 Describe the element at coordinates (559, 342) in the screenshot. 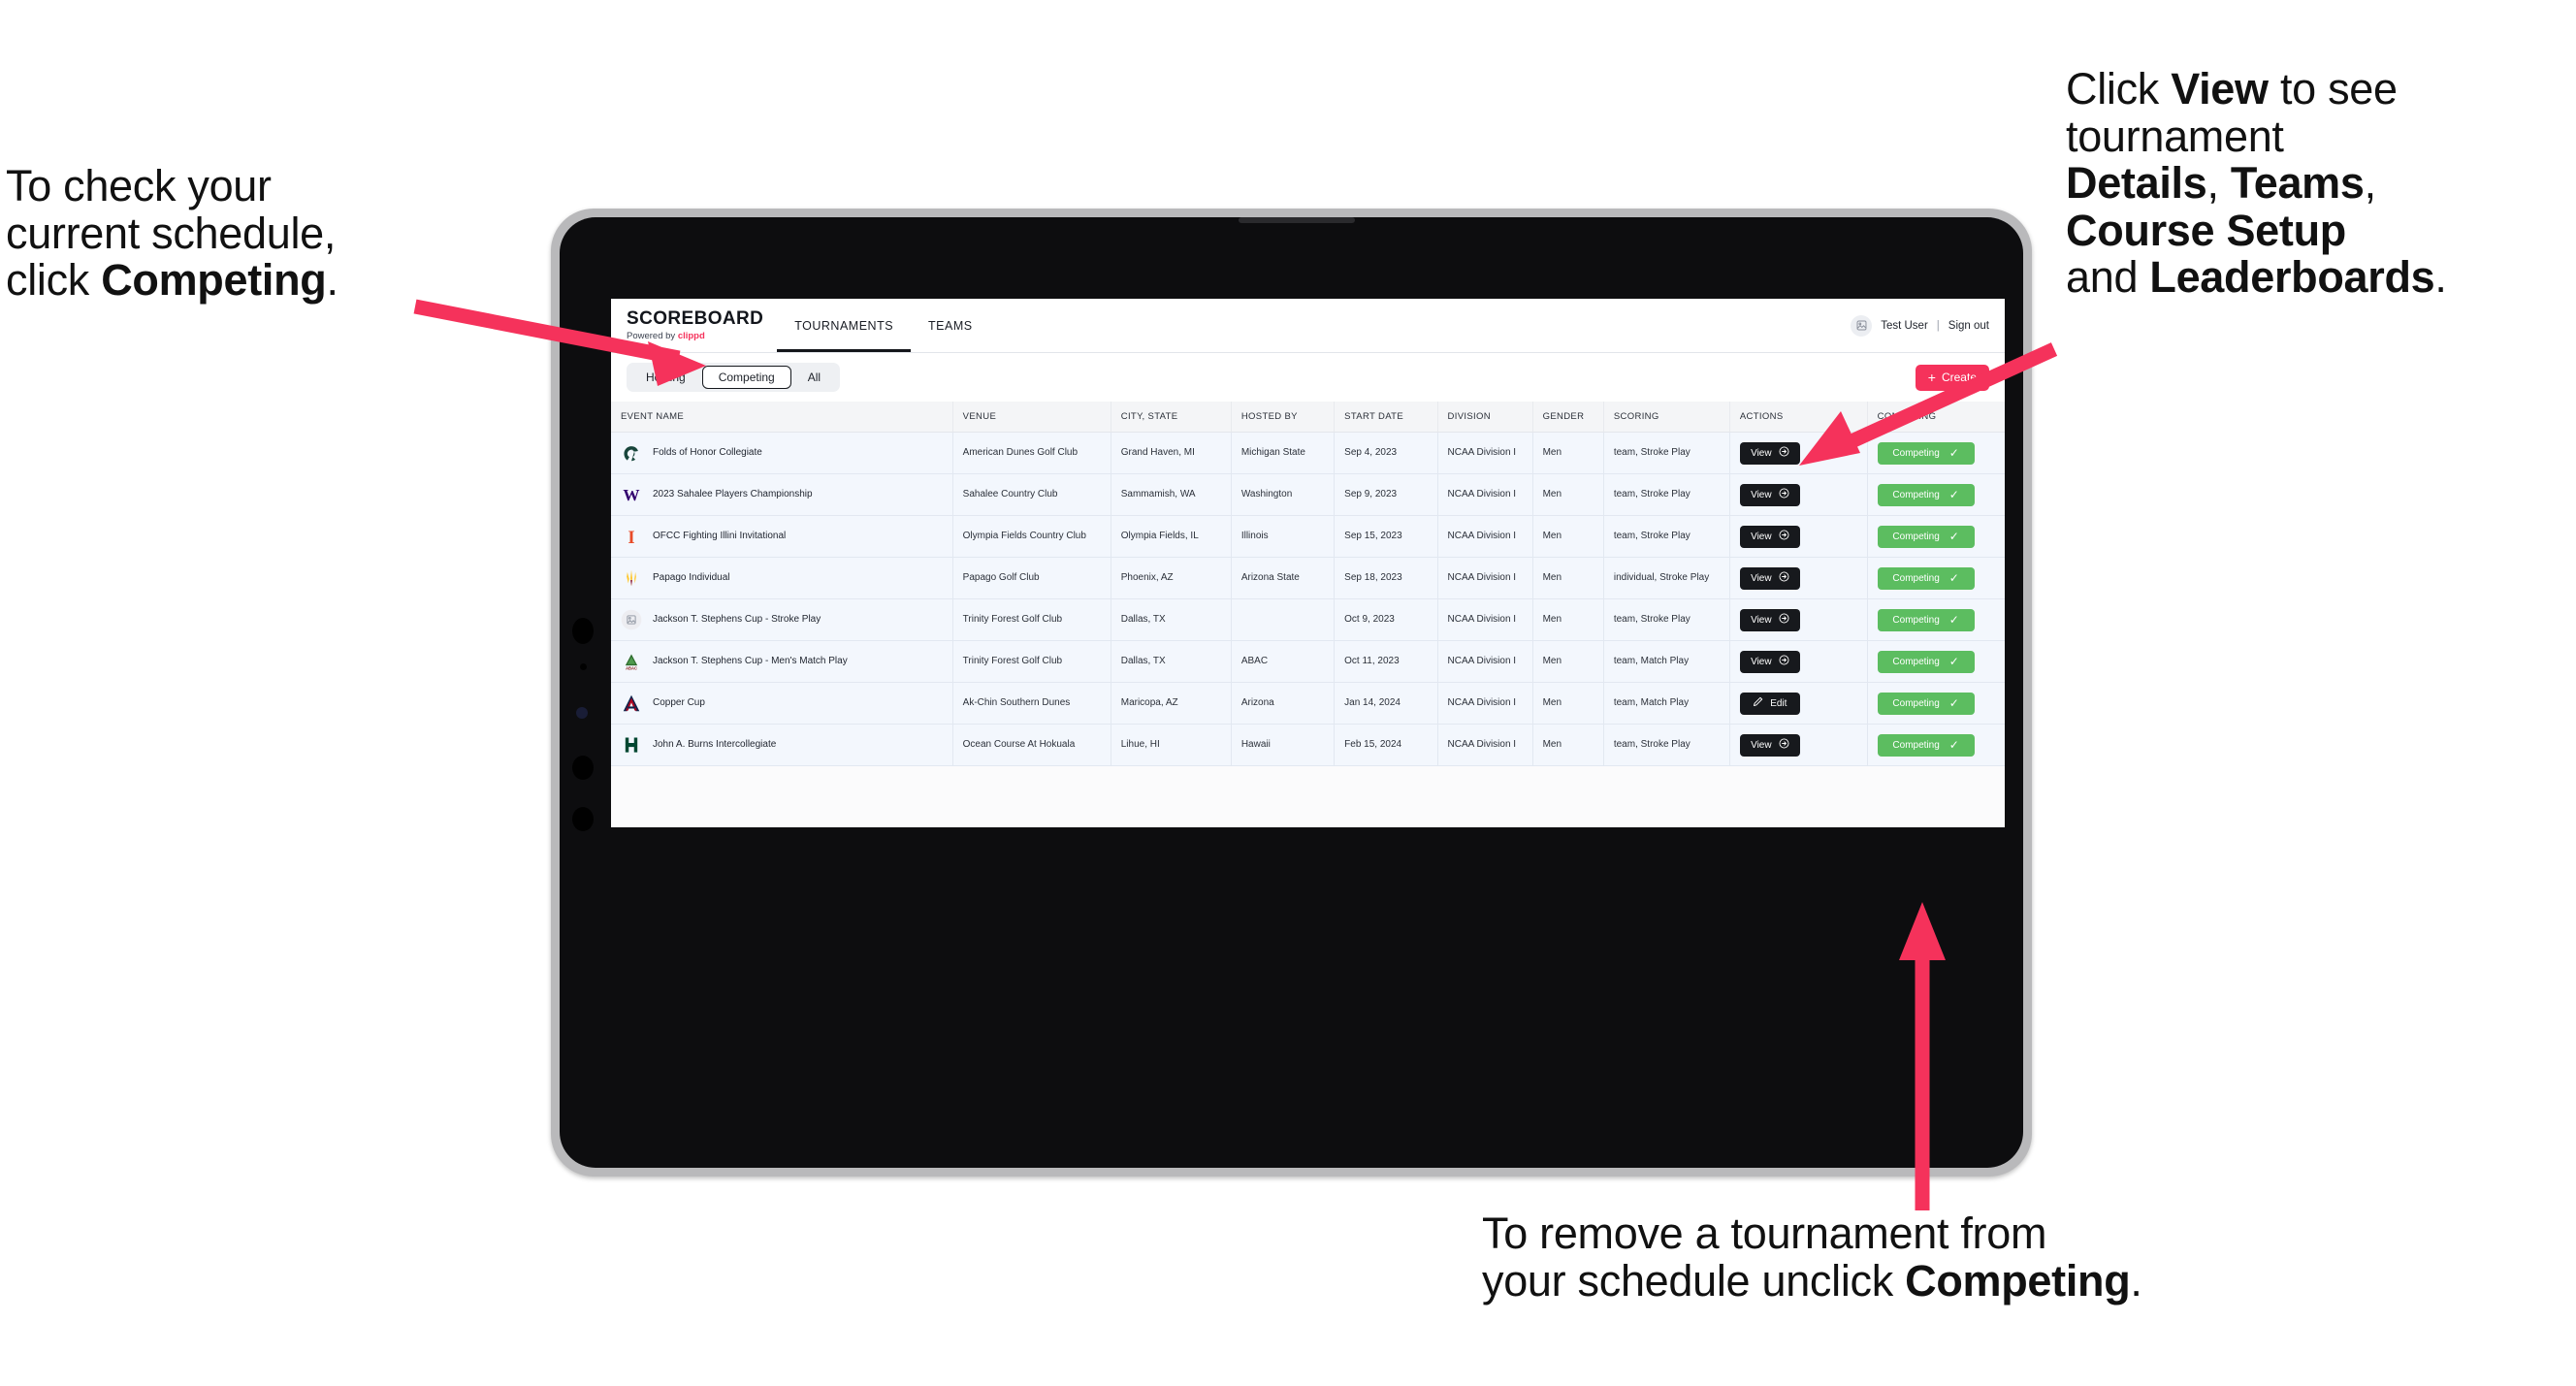

I see `arrow-to-competing-filter` at that location.